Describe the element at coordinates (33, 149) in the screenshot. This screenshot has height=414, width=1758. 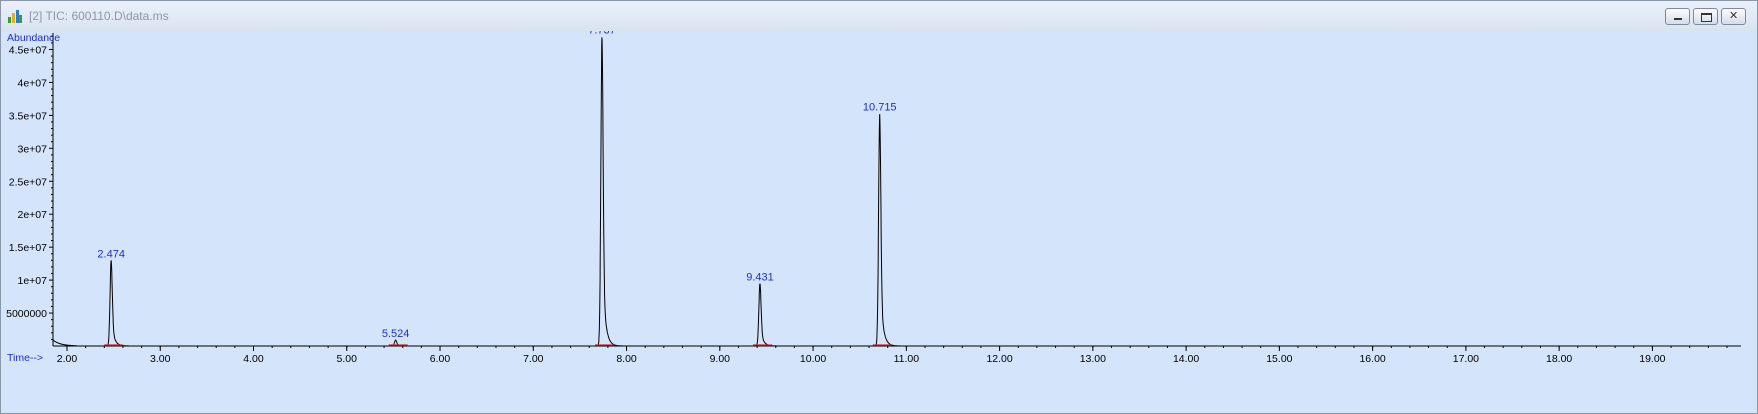
I see `y-tick-label: 3e+07` at that location.